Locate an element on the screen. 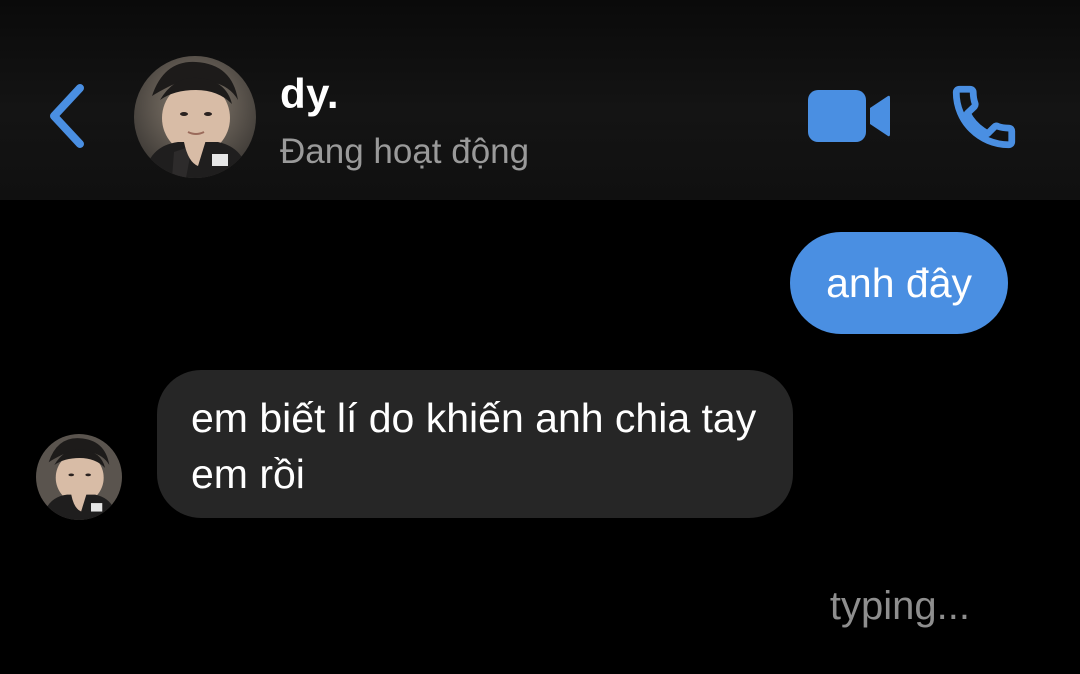  back-button is located at coordinates (66, 116).